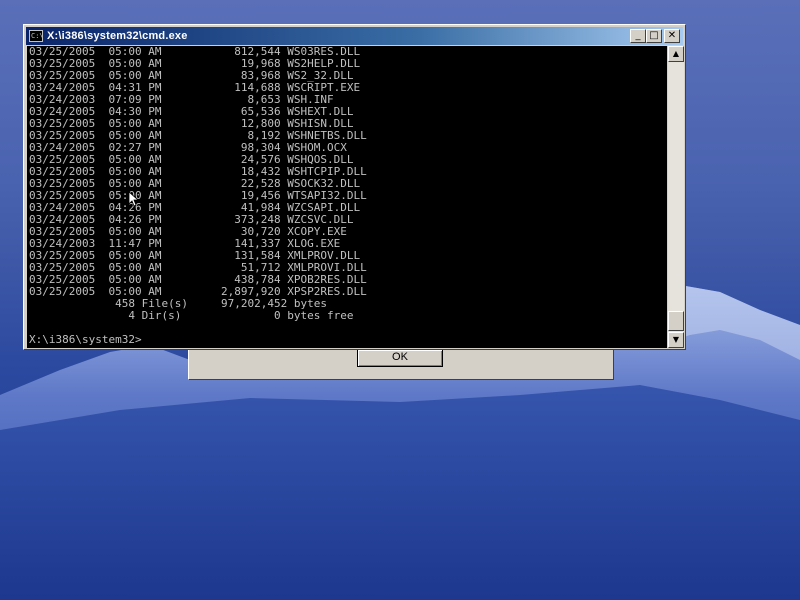 The width and height of the screenshot is (800, 600). I want to click on arrow-up-icon: ▲, so click(676, 53).